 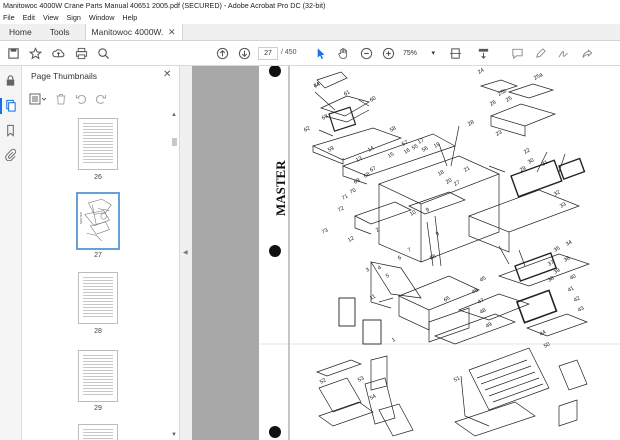 What do you see at coordinates (9, 18) in the screenshot?
I see `menu-file: File` at bounding box center [9, 18].